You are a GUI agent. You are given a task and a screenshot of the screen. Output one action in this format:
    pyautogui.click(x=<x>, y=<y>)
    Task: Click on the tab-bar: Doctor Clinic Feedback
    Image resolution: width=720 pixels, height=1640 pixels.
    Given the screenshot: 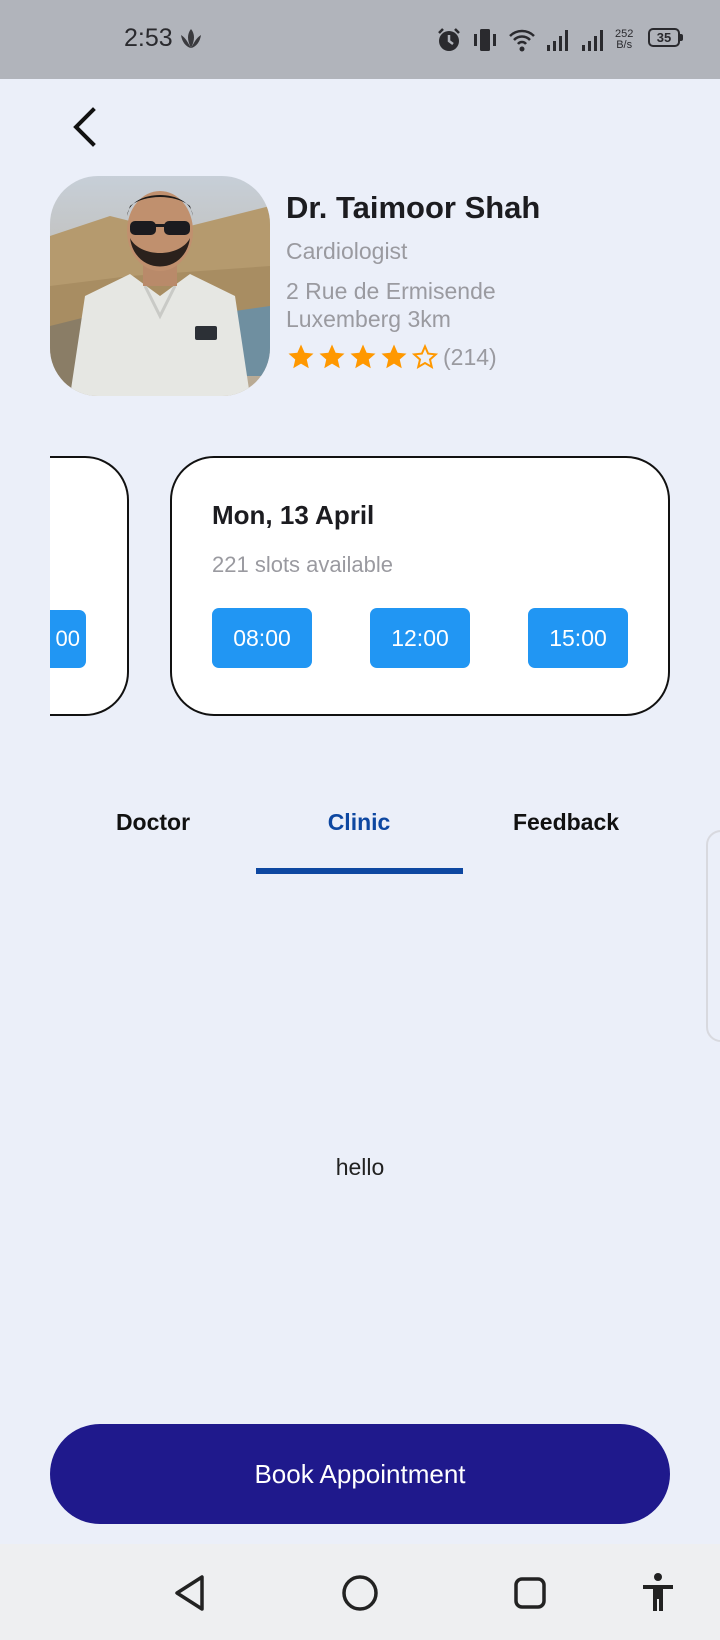 What is the action you would take?
    pyautogui.click(x=360, y=838)
    